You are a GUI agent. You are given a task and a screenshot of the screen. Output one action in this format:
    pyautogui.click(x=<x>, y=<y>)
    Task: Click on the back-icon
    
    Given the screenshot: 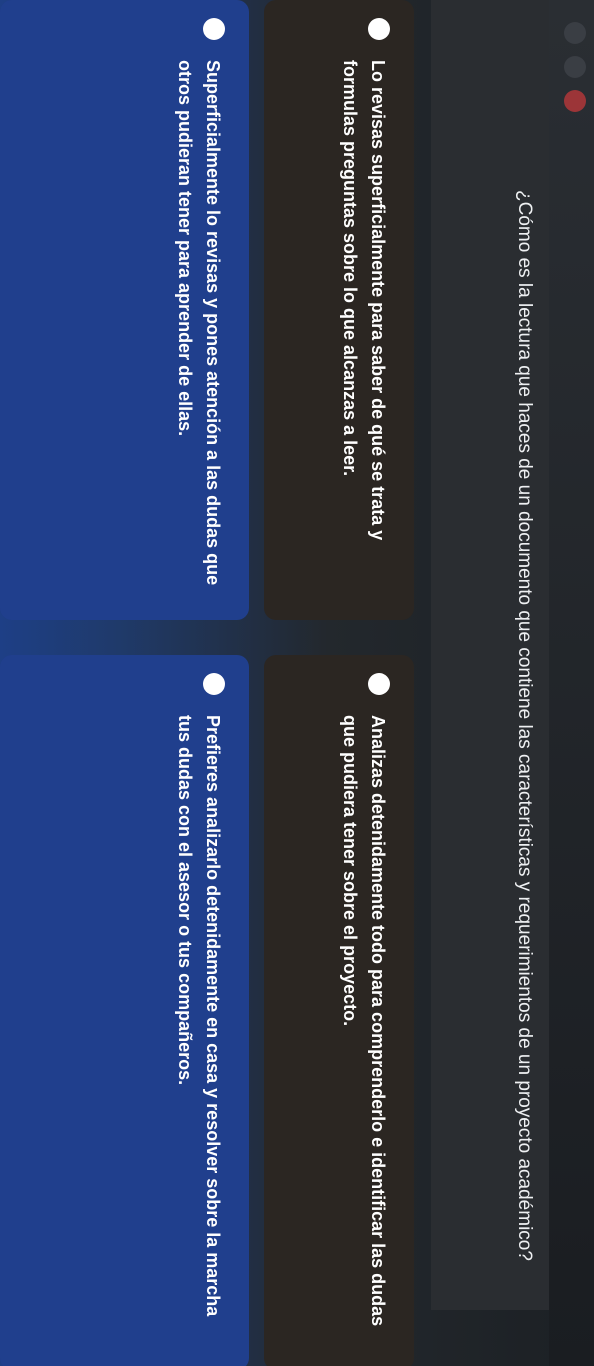 What is the action you would take?
    pyautogui.click(x=575, y=67)
    